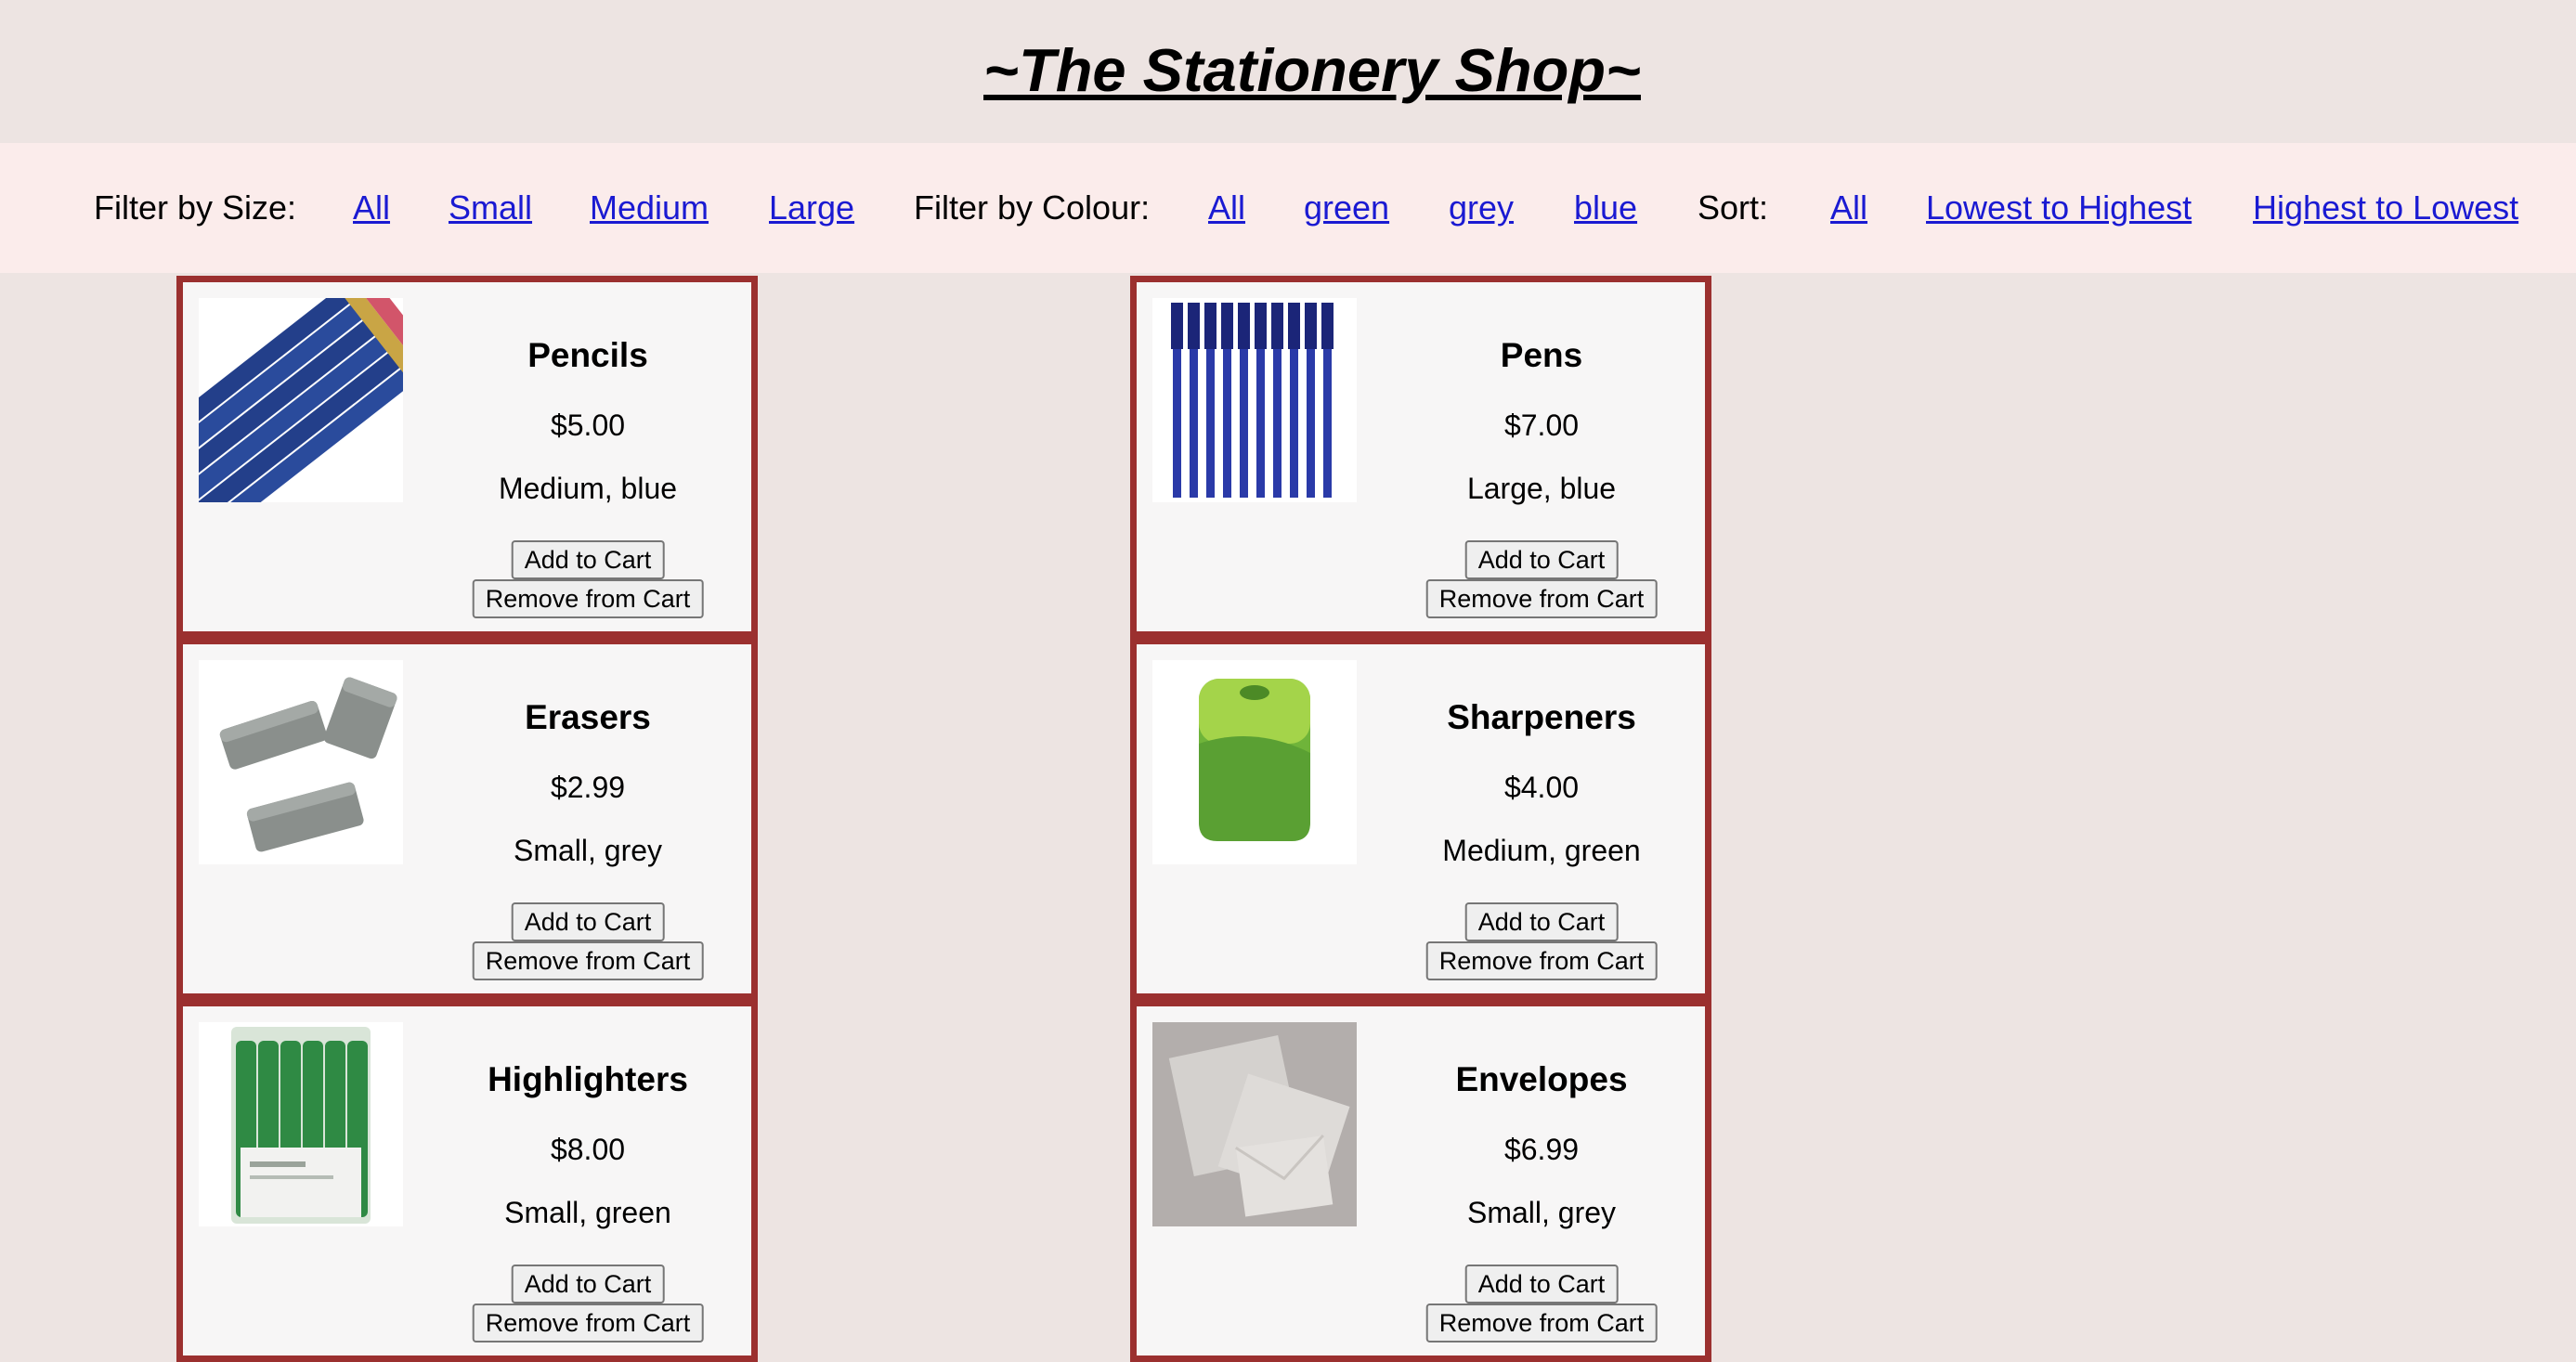 The width and height of the screenshot is (2576, 1362). What do you see at coordinates (1541, 1079) in the screenshot?
I see `product-name: Envelopes` at bounding box center [1541, 1079].